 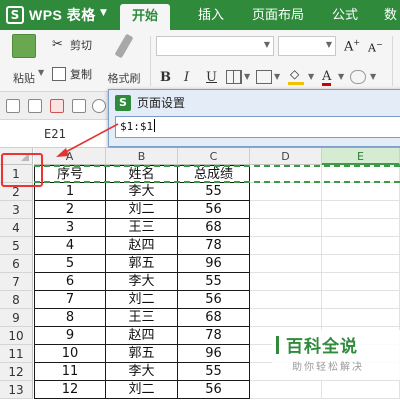 What do you see at coordinates (16, 318) in the screenshot?
I see `row-header: 9` at bounding box center [16, 318].